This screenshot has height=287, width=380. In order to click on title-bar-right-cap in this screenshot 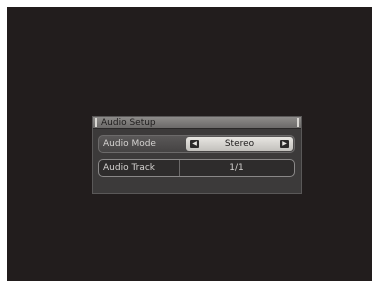, I will do `click(298, 122)`.